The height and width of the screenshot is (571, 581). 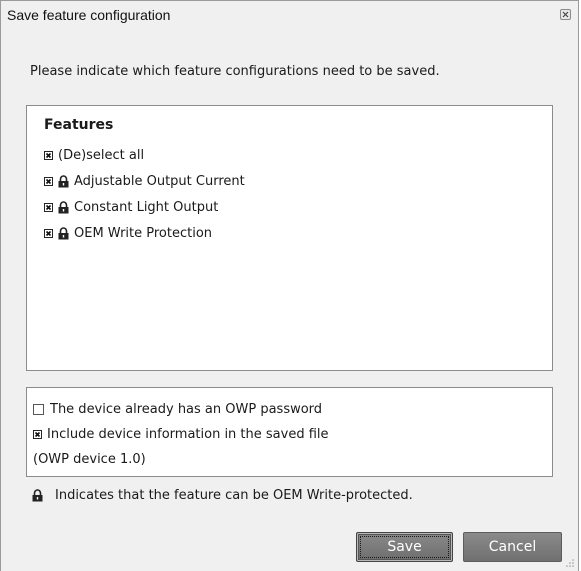 I want to click on include-device-info-checkbox, so click(x=37, y=434).